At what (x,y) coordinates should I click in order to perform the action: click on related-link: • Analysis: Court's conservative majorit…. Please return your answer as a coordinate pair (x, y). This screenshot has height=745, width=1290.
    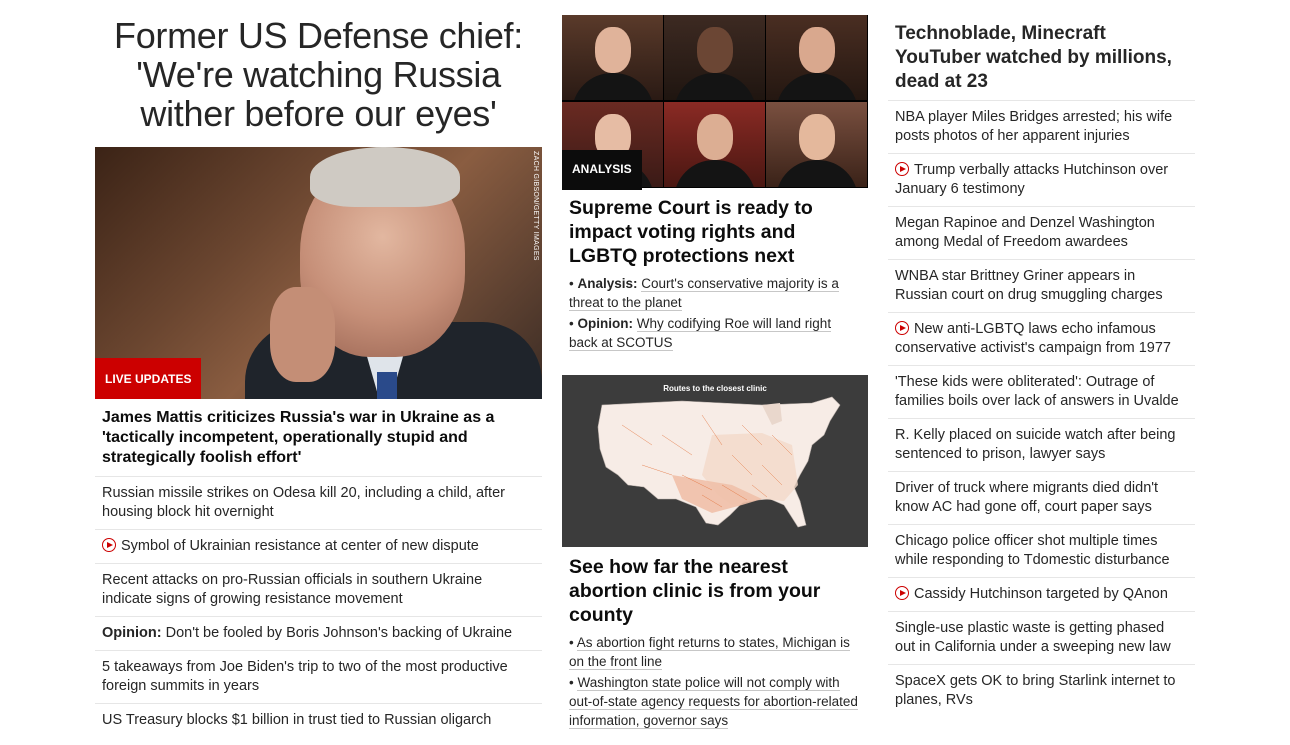
    Looking at the image, I should click on (715, 292).